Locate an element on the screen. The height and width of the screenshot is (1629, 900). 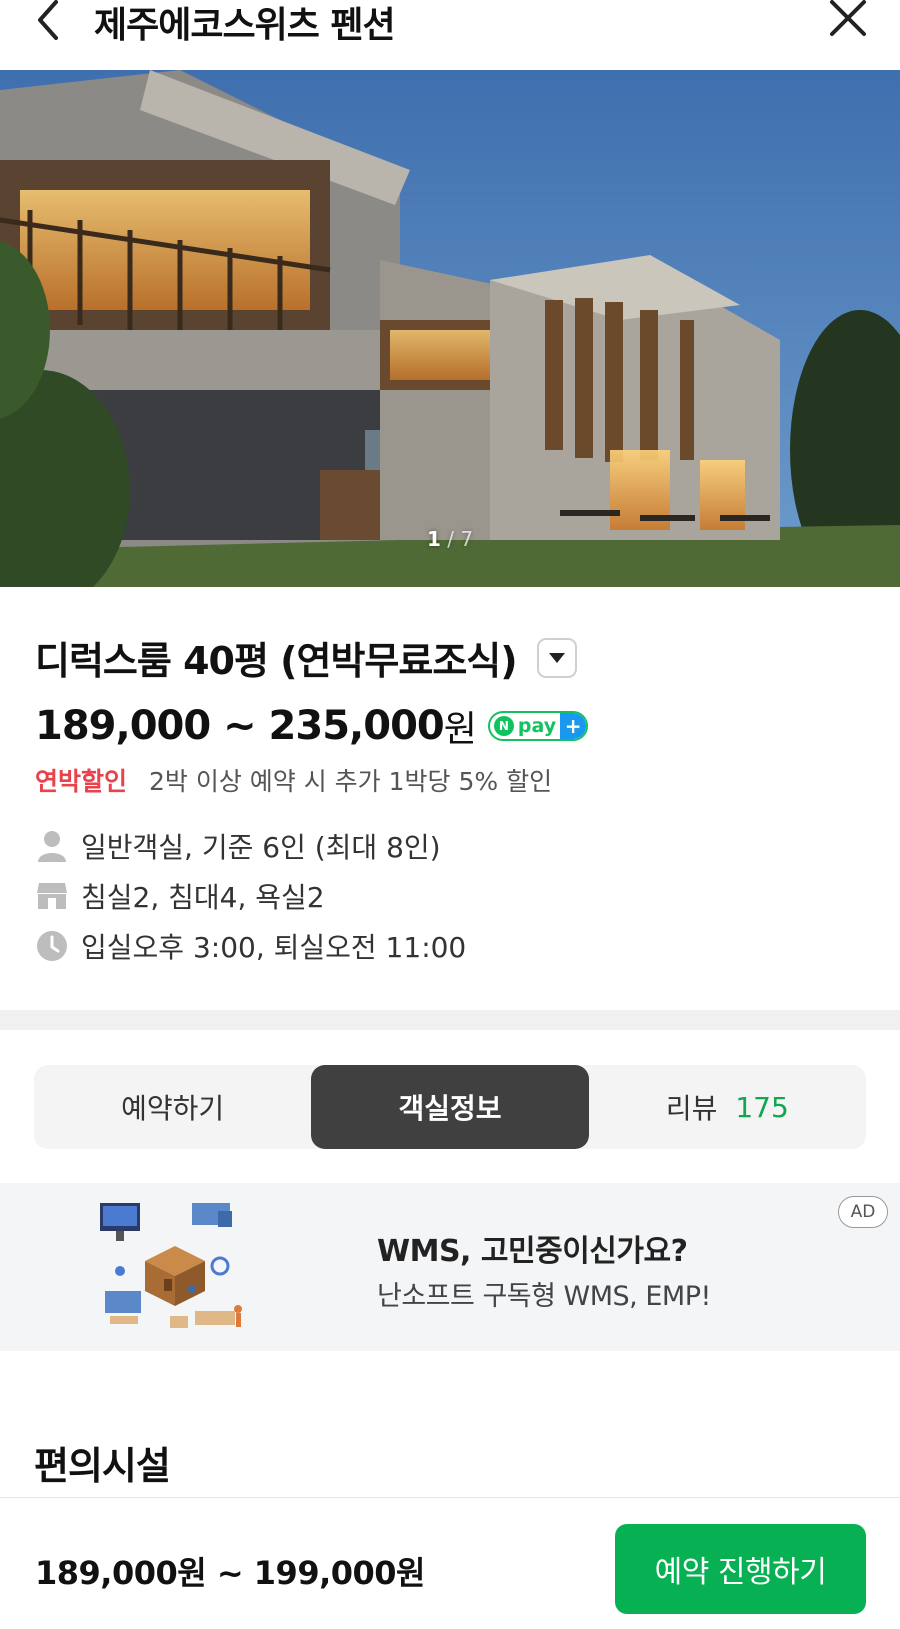
ad-badge: AD is located at coordinates (863, 1212).